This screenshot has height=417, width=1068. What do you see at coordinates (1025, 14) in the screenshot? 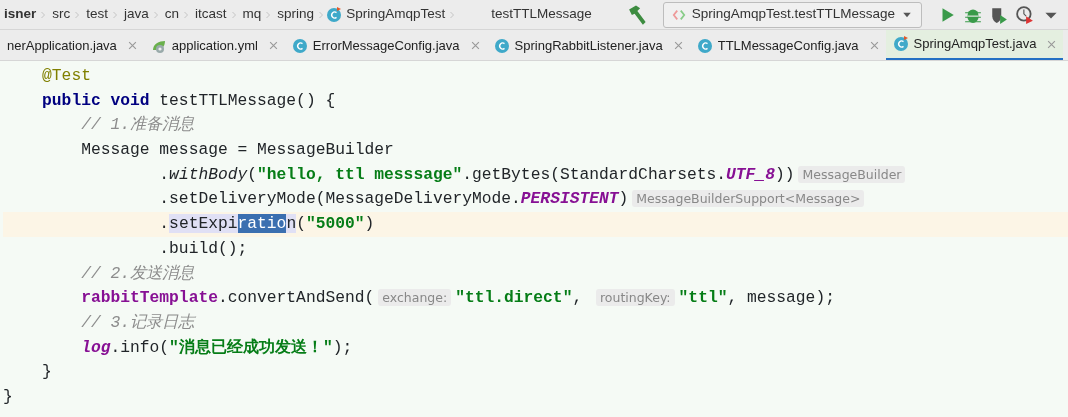
I see `clock-run-icon` at bounding box center [1025, 14].